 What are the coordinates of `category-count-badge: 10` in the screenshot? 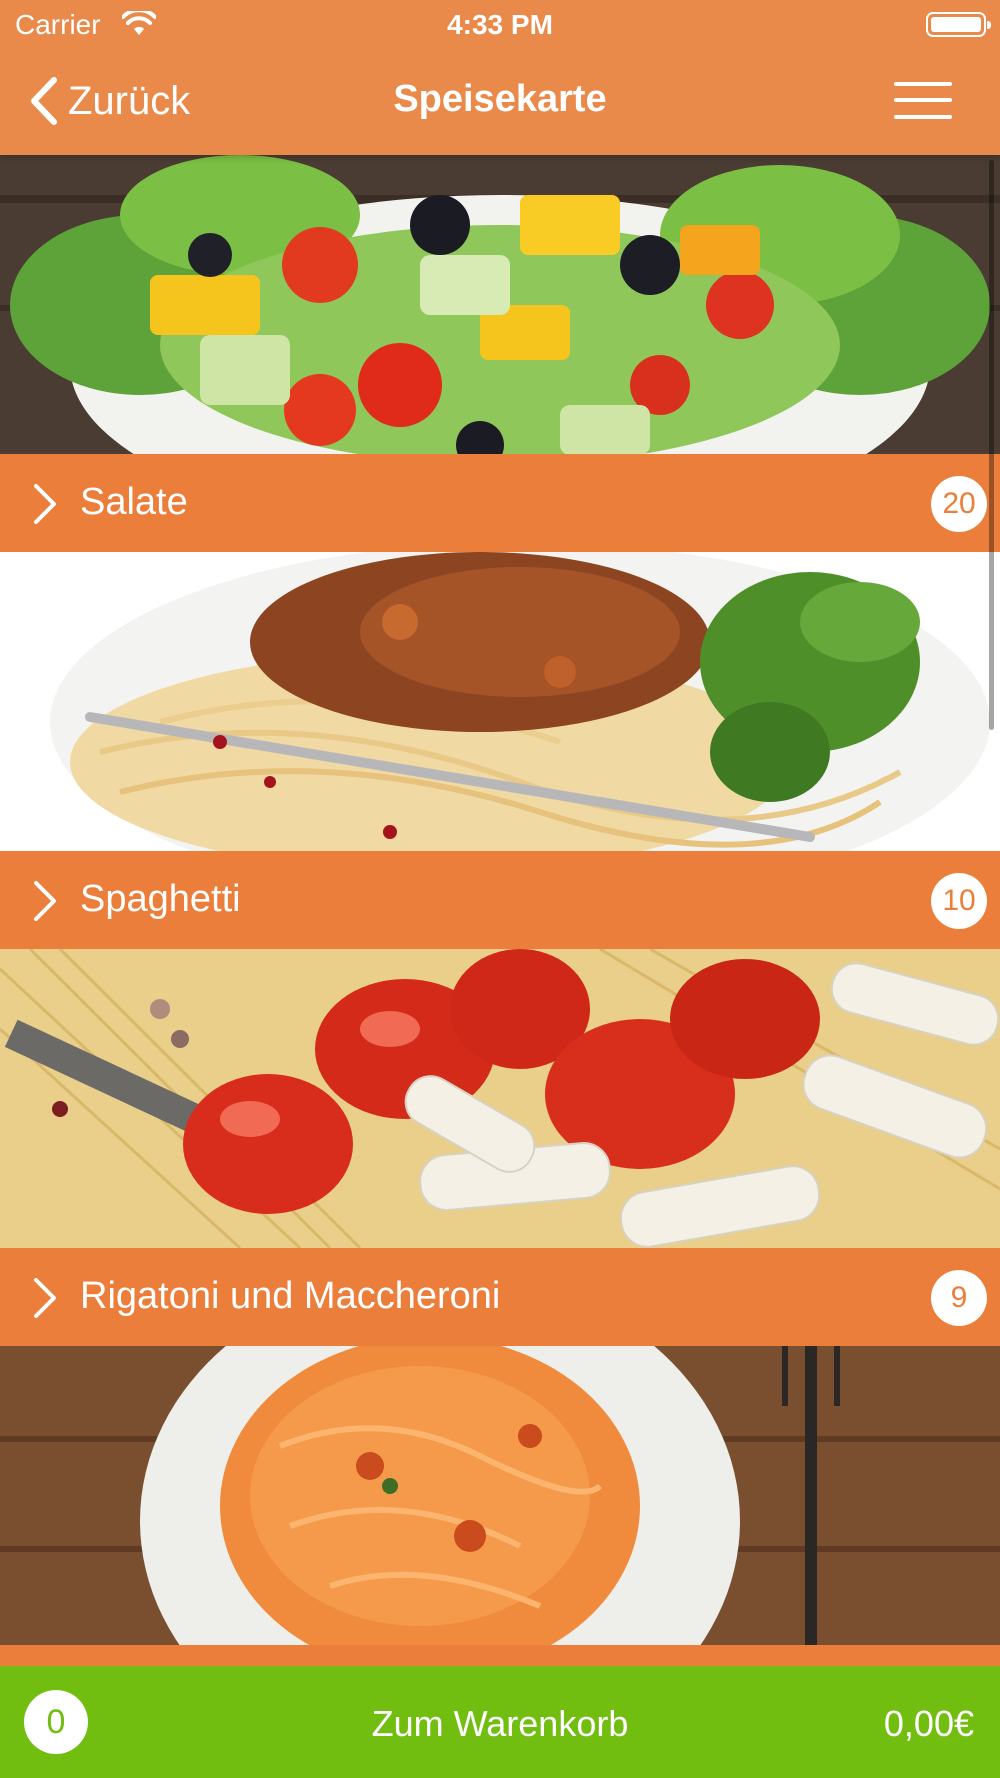 It's located at (959, 901).